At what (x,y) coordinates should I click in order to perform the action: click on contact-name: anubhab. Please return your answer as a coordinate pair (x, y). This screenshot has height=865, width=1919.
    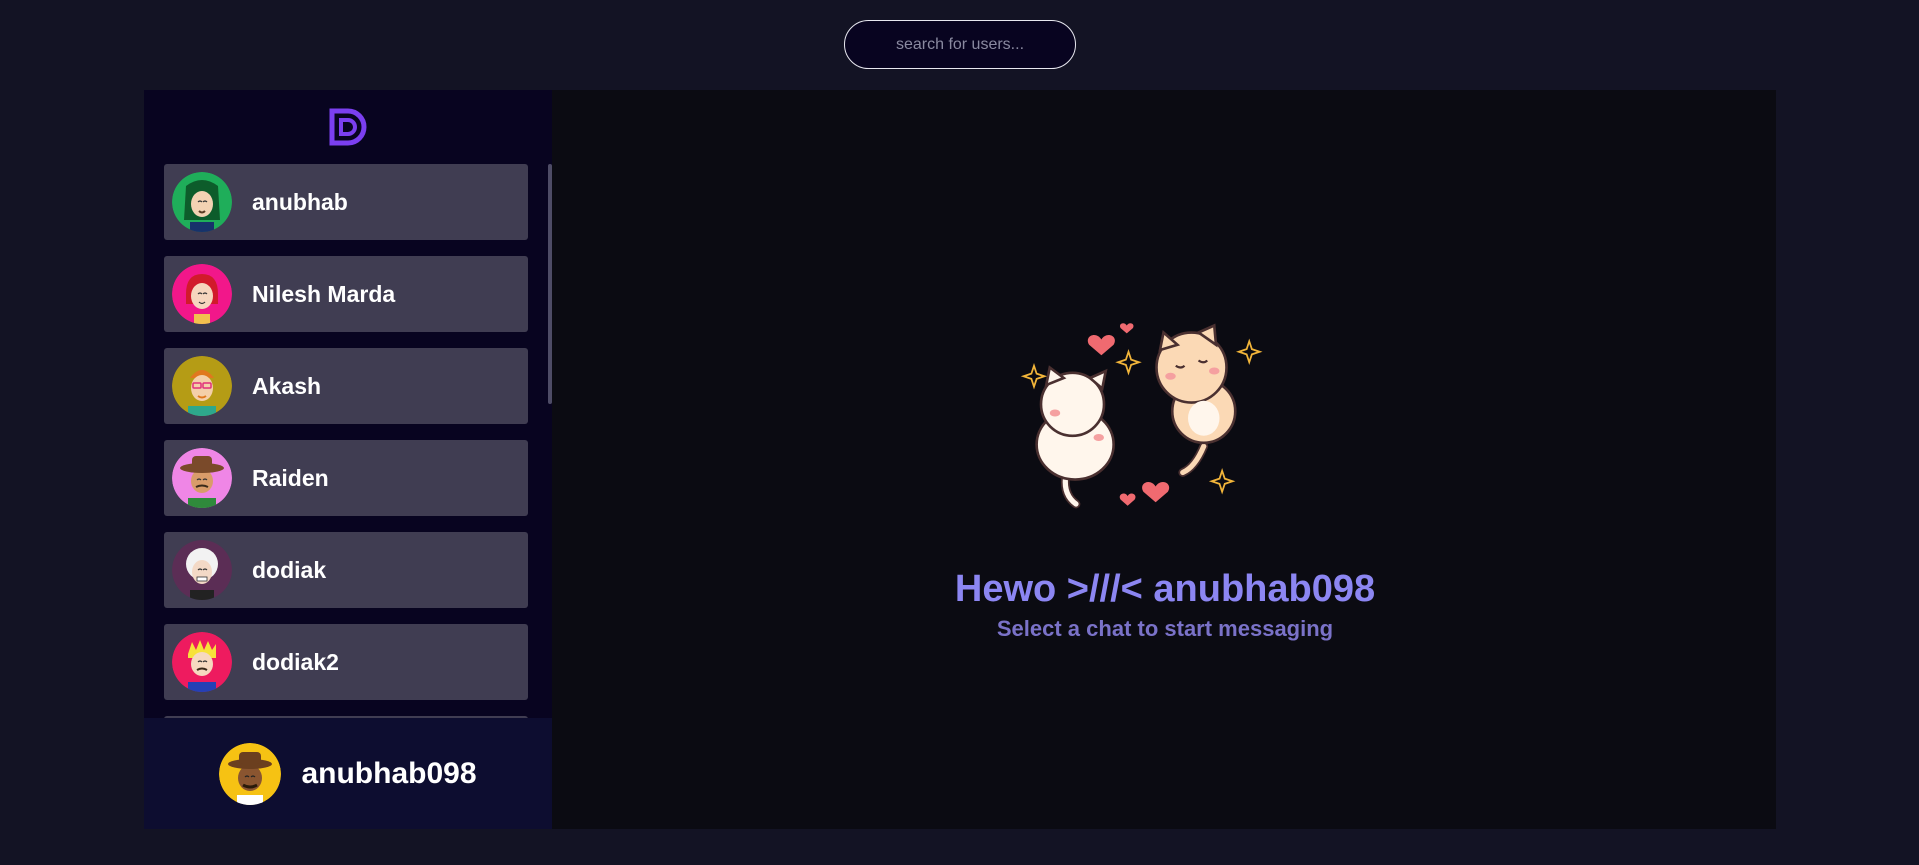
    Looking at the image, I should click on (300, 201).